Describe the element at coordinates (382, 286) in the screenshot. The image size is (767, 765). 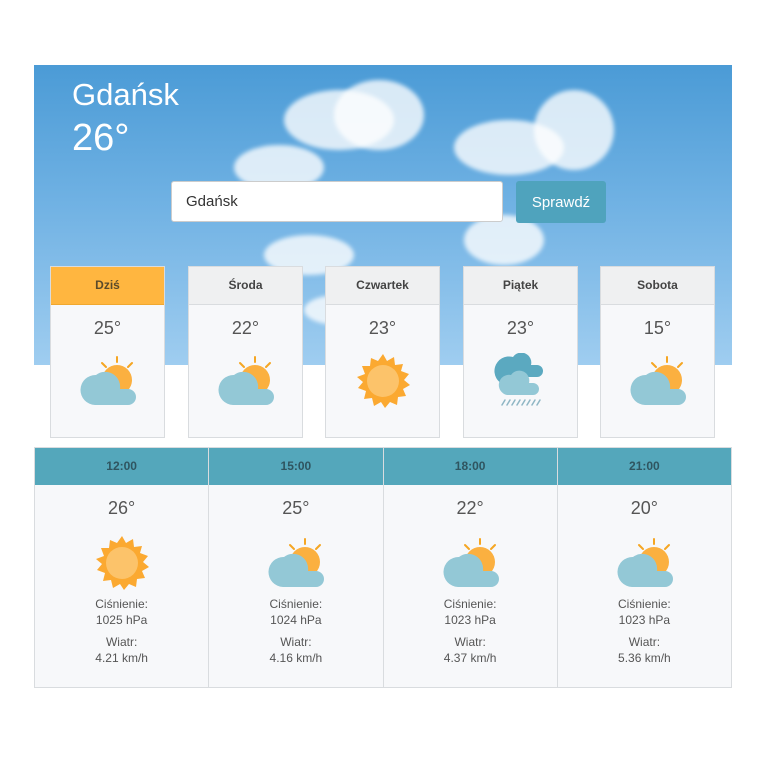
I see `day-label: Czwartek` at that location.